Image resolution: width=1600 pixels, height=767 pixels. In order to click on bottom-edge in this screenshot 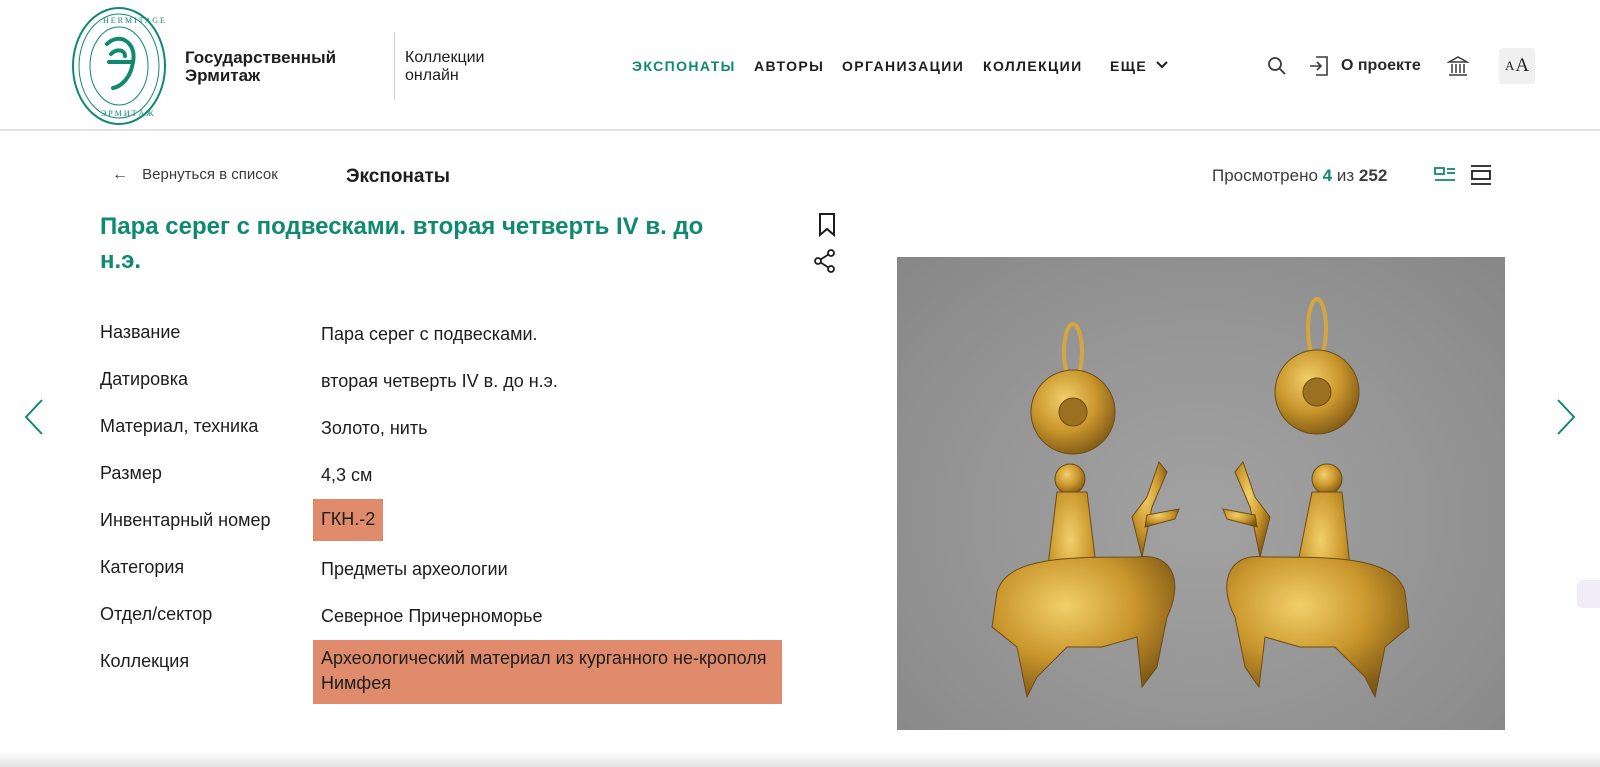, I will do `click(800, 759)`.